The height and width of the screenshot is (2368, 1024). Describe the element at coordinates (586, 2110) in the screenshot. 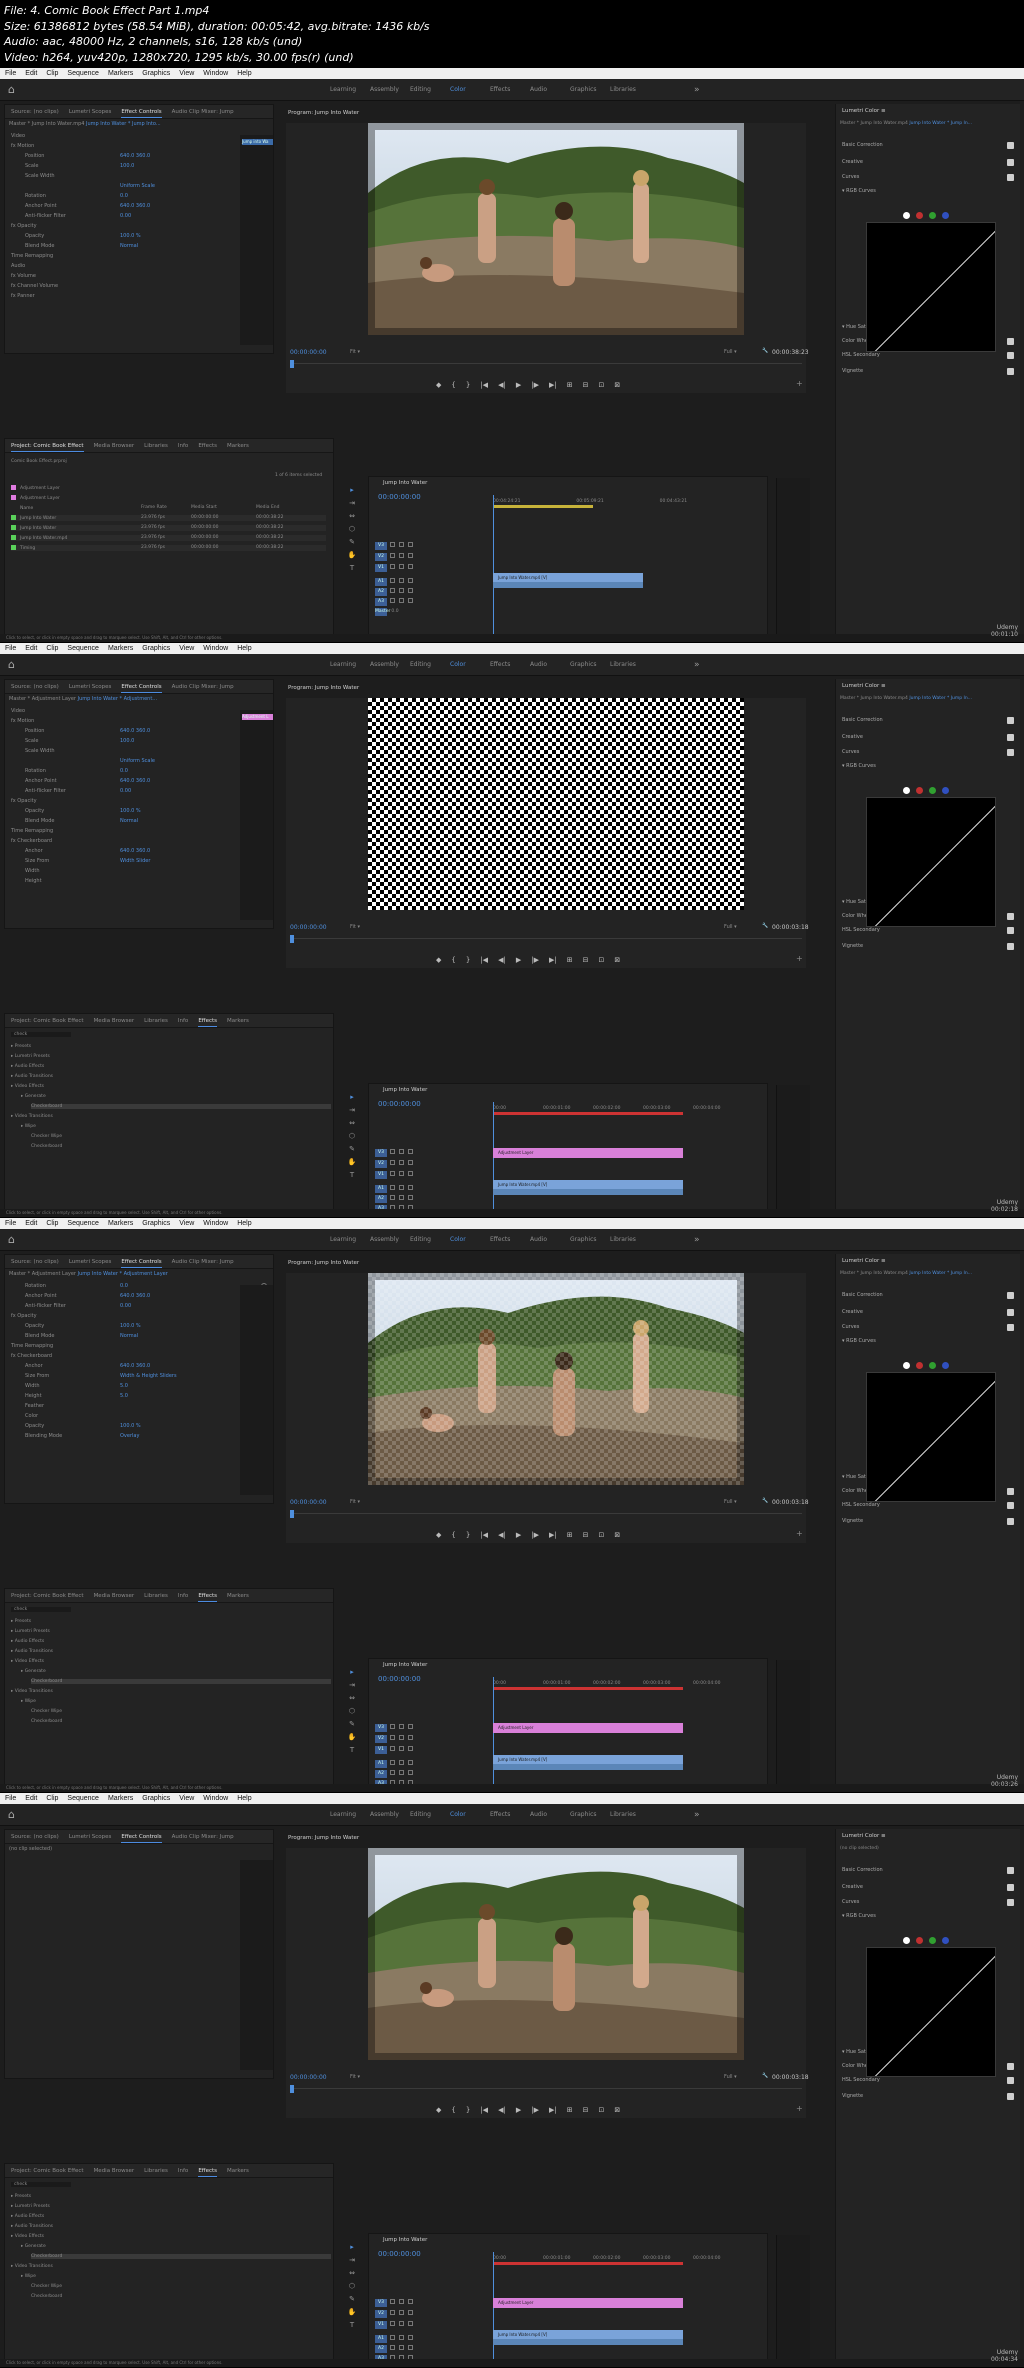

I see `transport-button-icon: ⊟` at that location.